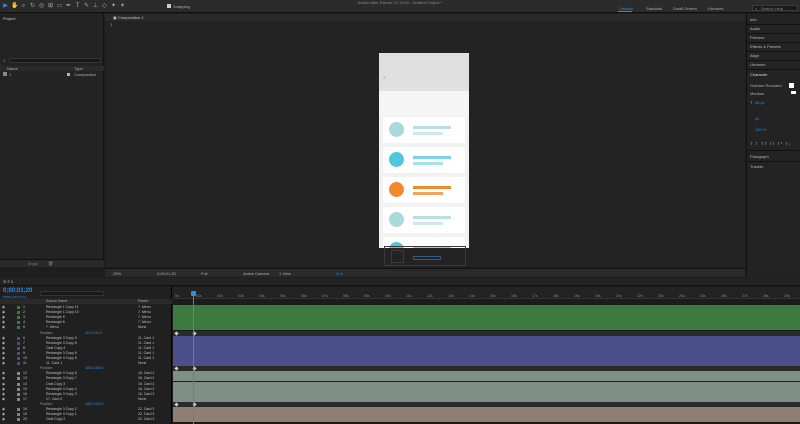 Image resolution: width=800 pixels, height=424 pixels. I want to click on pan-behind-tool-icon: ⊞, so click(50, 6).